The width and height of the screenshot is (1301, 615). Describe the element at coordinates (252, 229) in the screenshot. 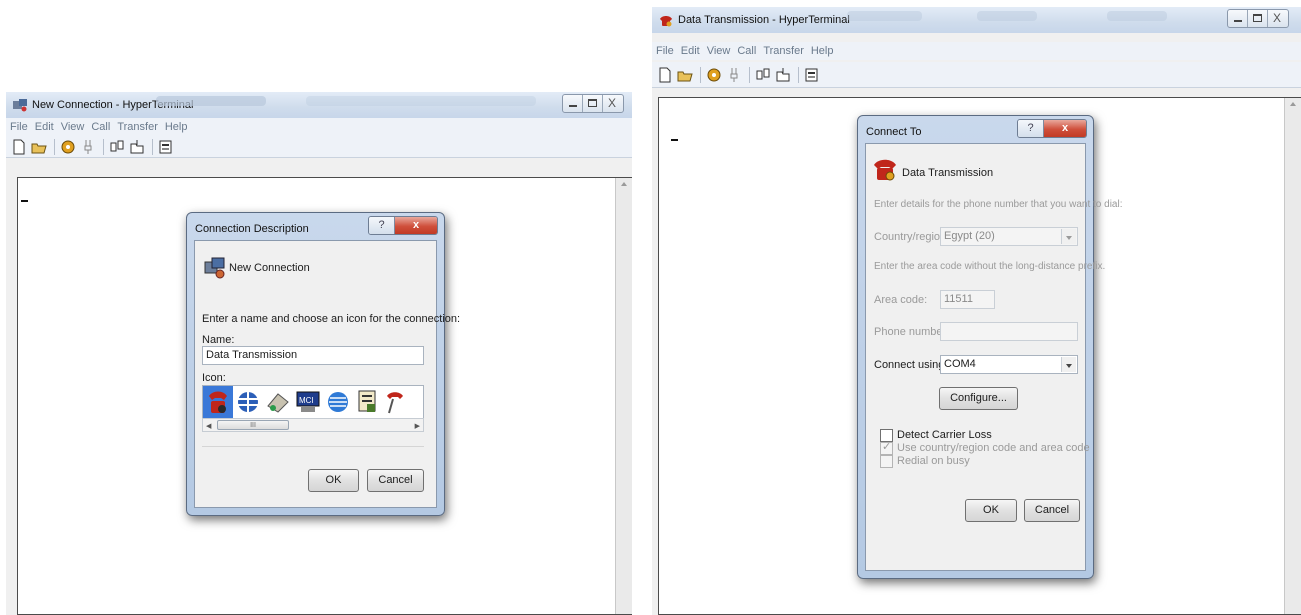

I see `dialog-title: Connection Description` at that location.